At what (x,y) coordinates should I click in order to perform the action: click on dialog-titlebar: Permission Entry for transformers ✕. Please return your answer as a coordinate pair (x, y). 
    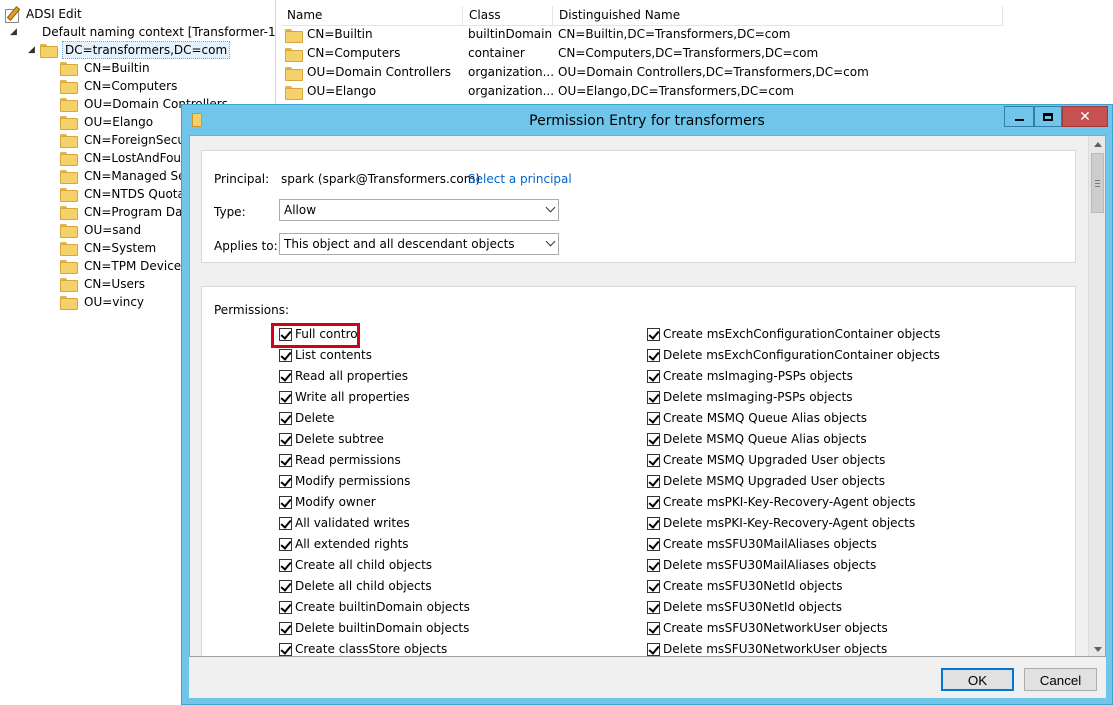
    Looking at the image, I should click on (647, 120).